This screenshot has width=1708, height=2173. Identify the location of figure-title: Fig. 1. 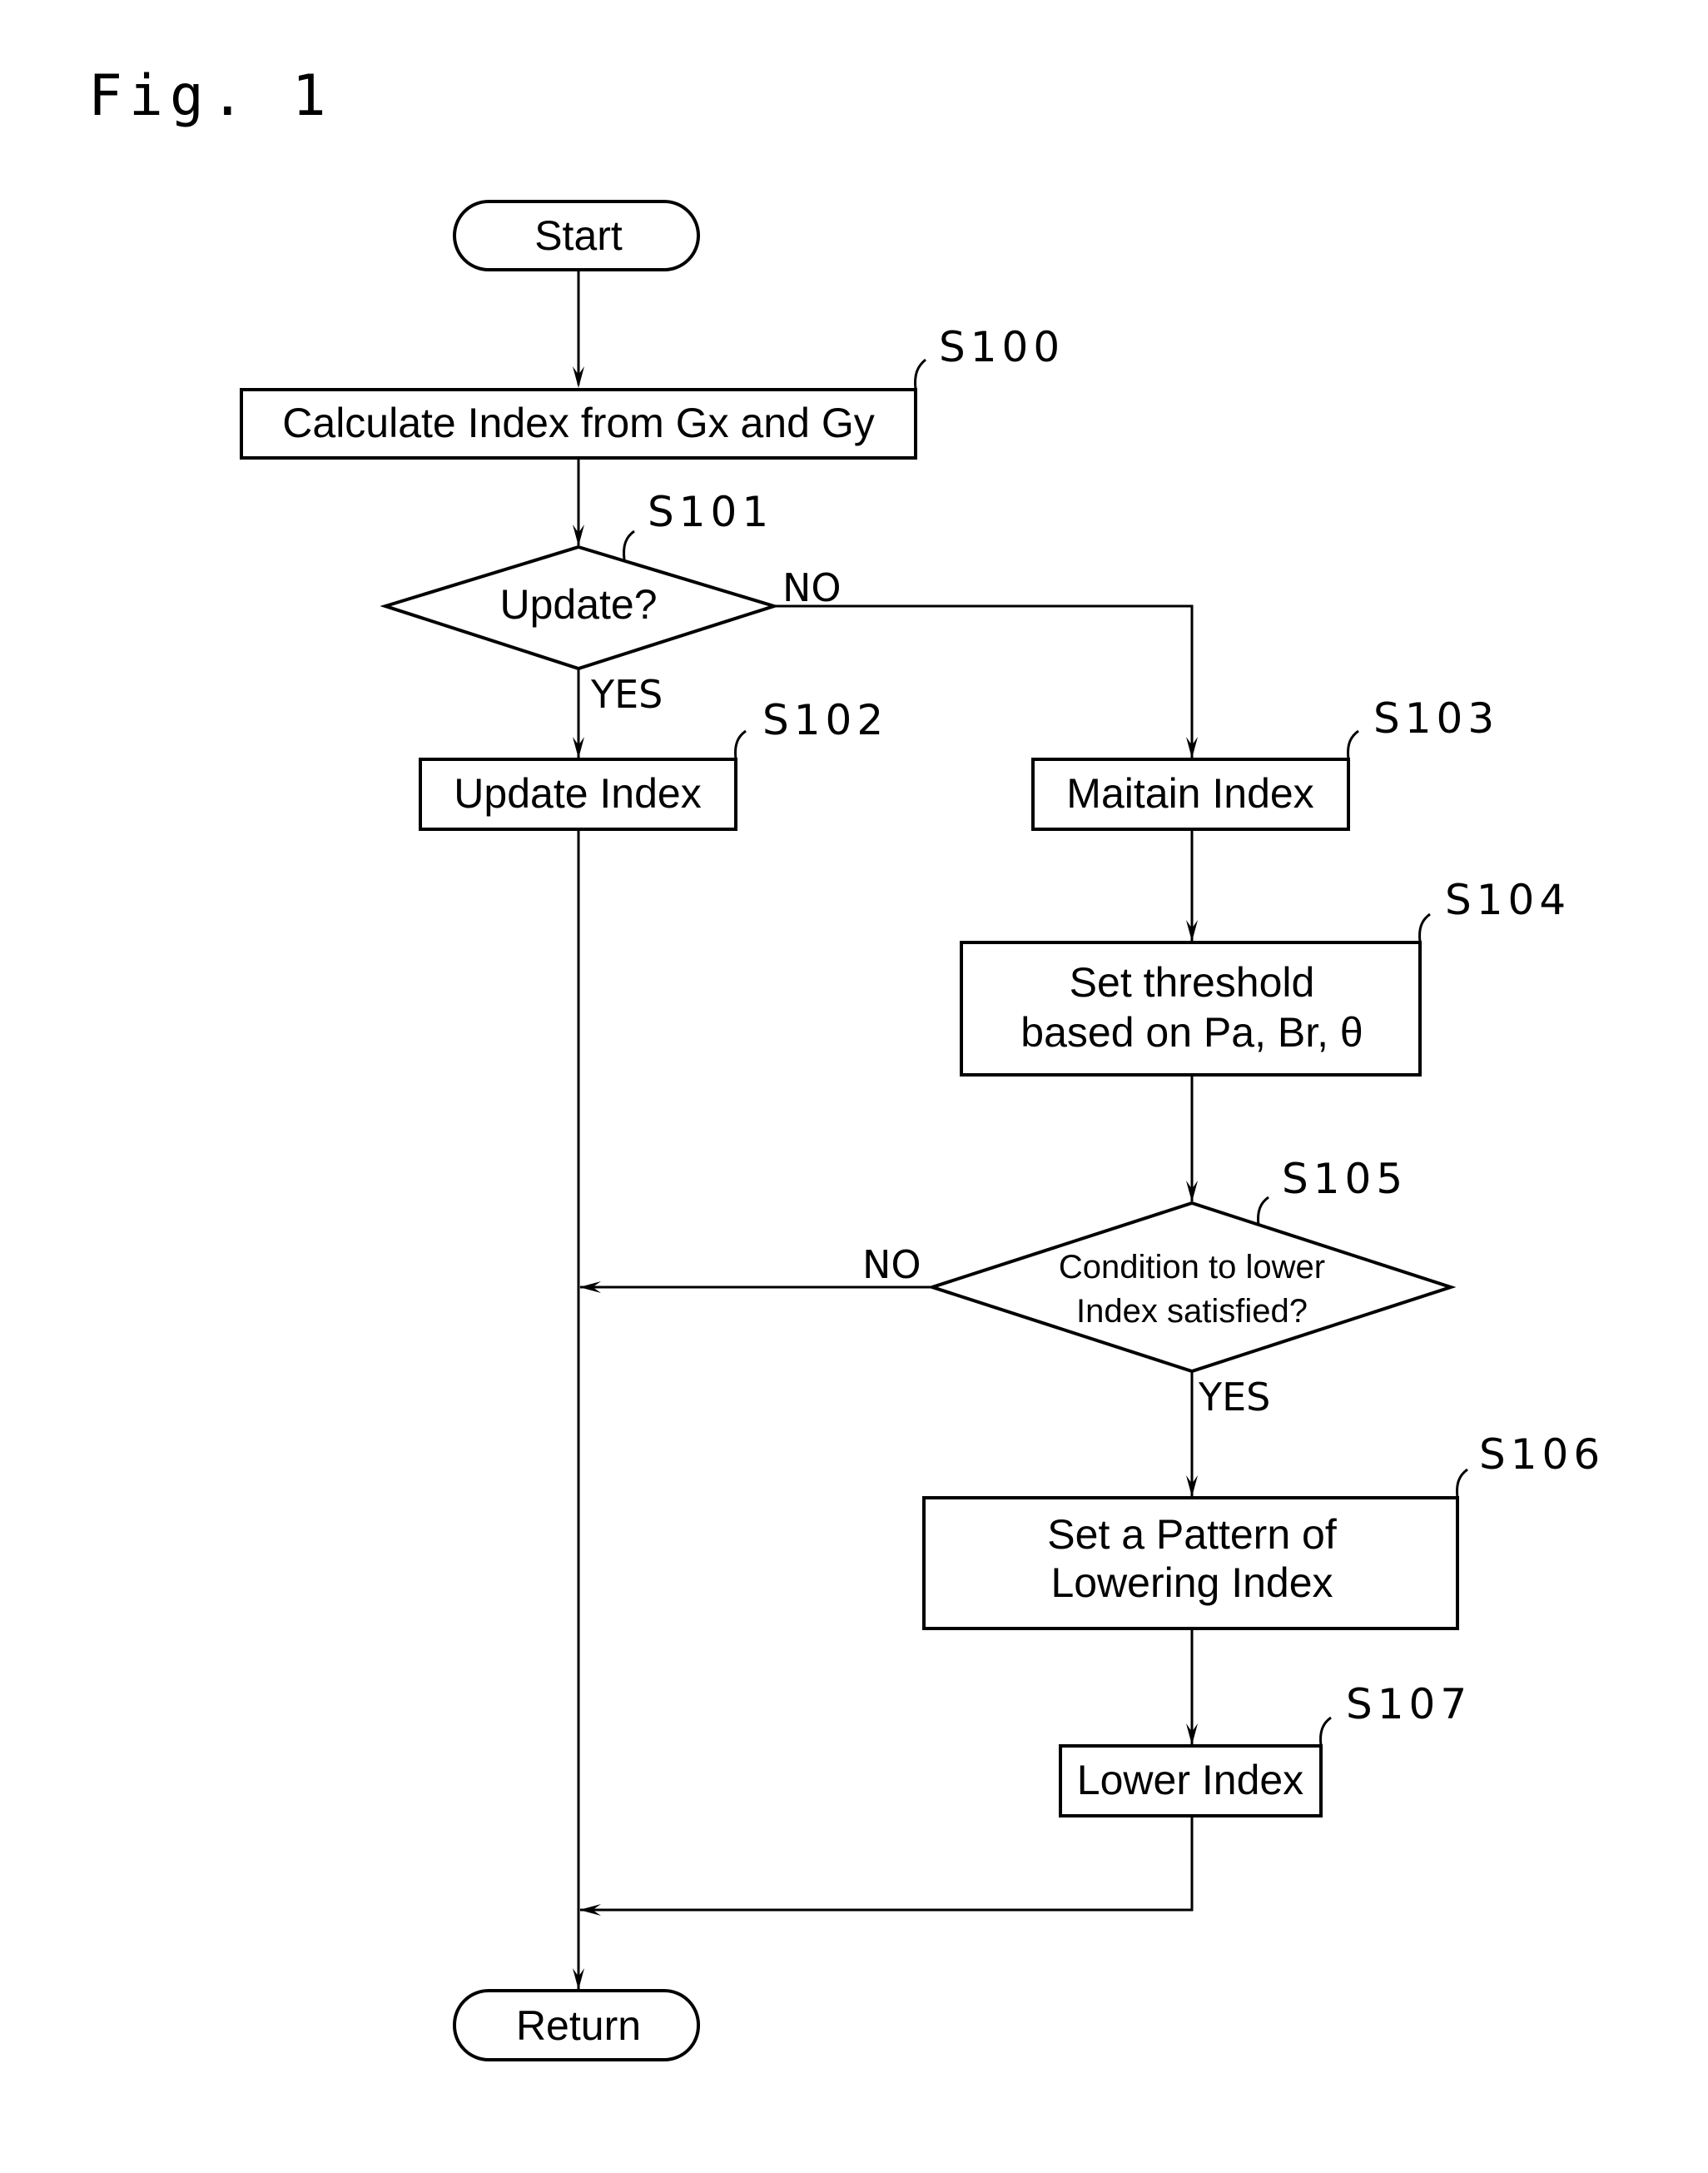
(210, 96).